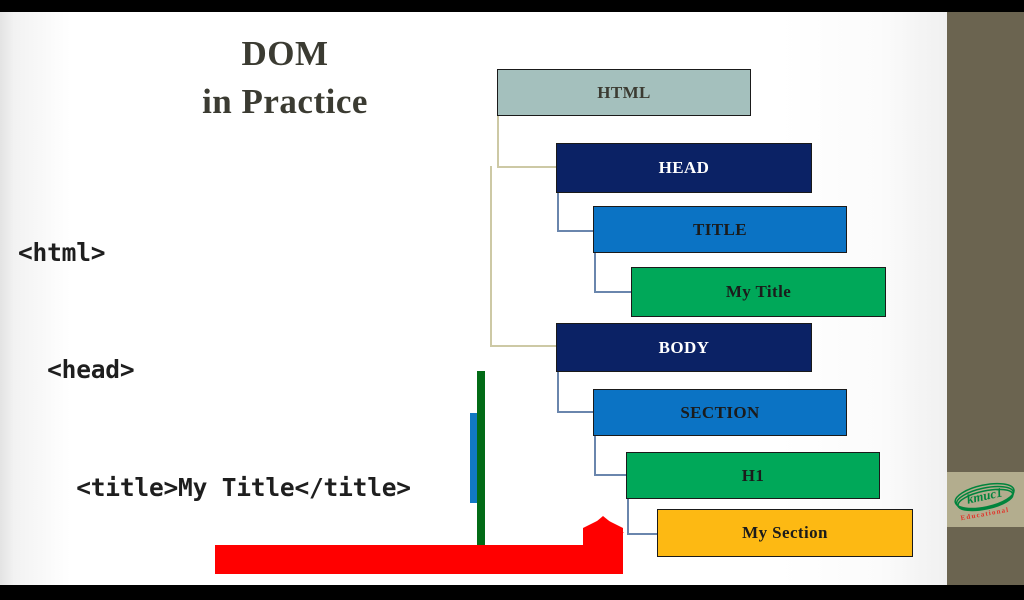 Image resolution: width=1024 pixels, height=600 pixels. I want to click on tree-node-my-section: My Section, so click(785, 533).